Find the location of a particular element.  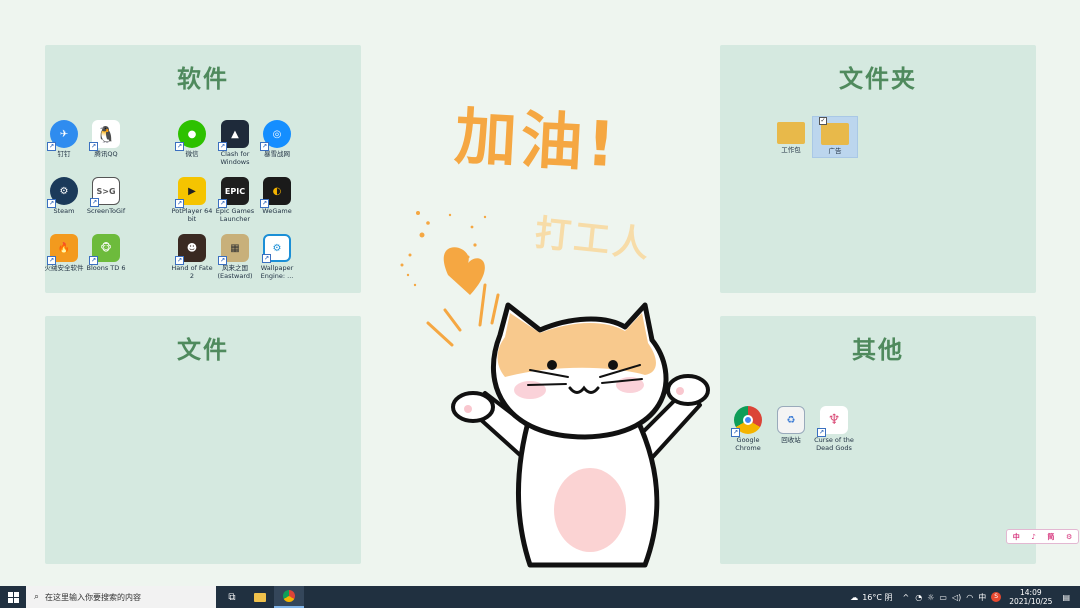

ime-sound-icon: ♪ is located at coordinates (1033, 537).